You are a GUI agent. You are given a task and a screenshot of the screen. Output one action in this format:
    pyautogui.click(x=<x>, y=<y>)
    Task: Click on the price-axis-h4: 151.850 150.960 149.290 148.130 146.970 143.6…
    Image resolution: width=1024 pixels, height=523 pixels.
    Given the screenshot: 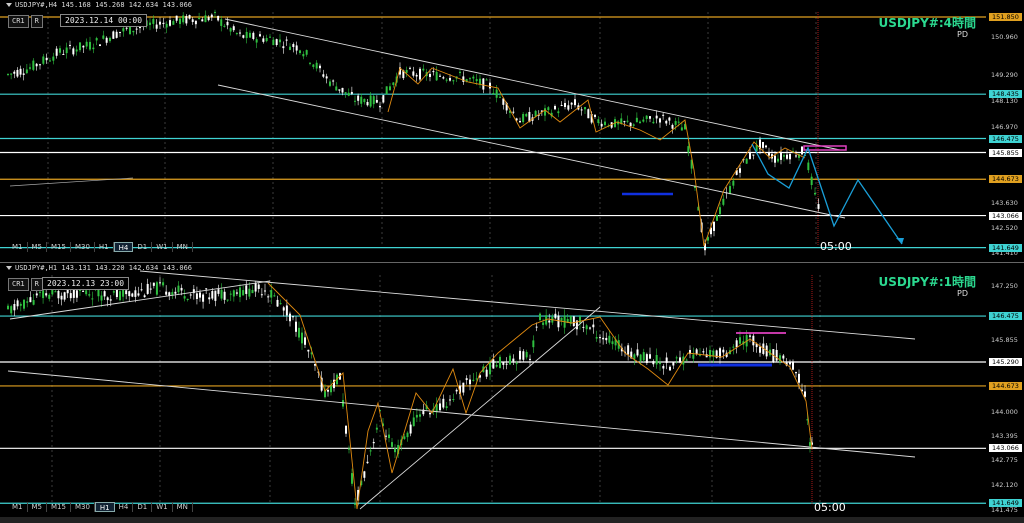 What is the action you would take?
    pyautogui.click(x=1006, y=130)
    